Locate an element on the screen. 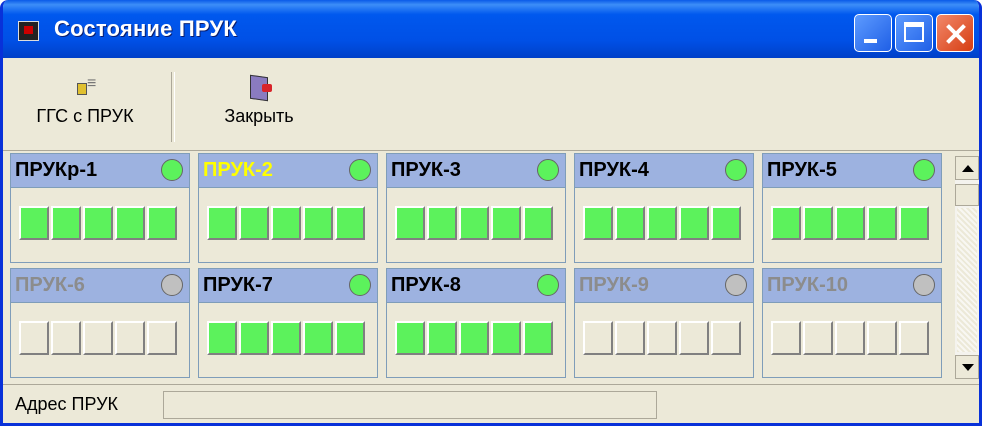 The height and width of the screenshot is (426, 982). pruk-panel-header: ПРУК-10 is located at coordinates (852, 286).